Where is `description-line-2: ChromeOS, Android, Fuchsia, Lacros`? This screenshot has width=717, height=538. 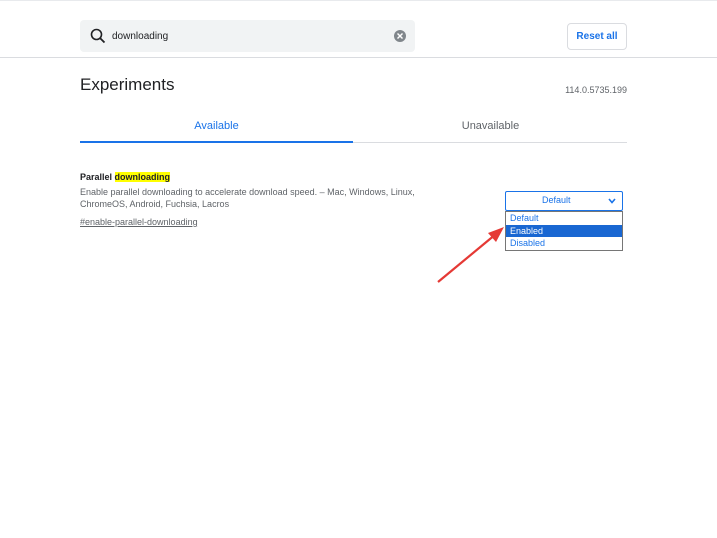 description-line-2: ChromeOS, Android, Fuchsia, Lacros is located at coordinates (155, 204).